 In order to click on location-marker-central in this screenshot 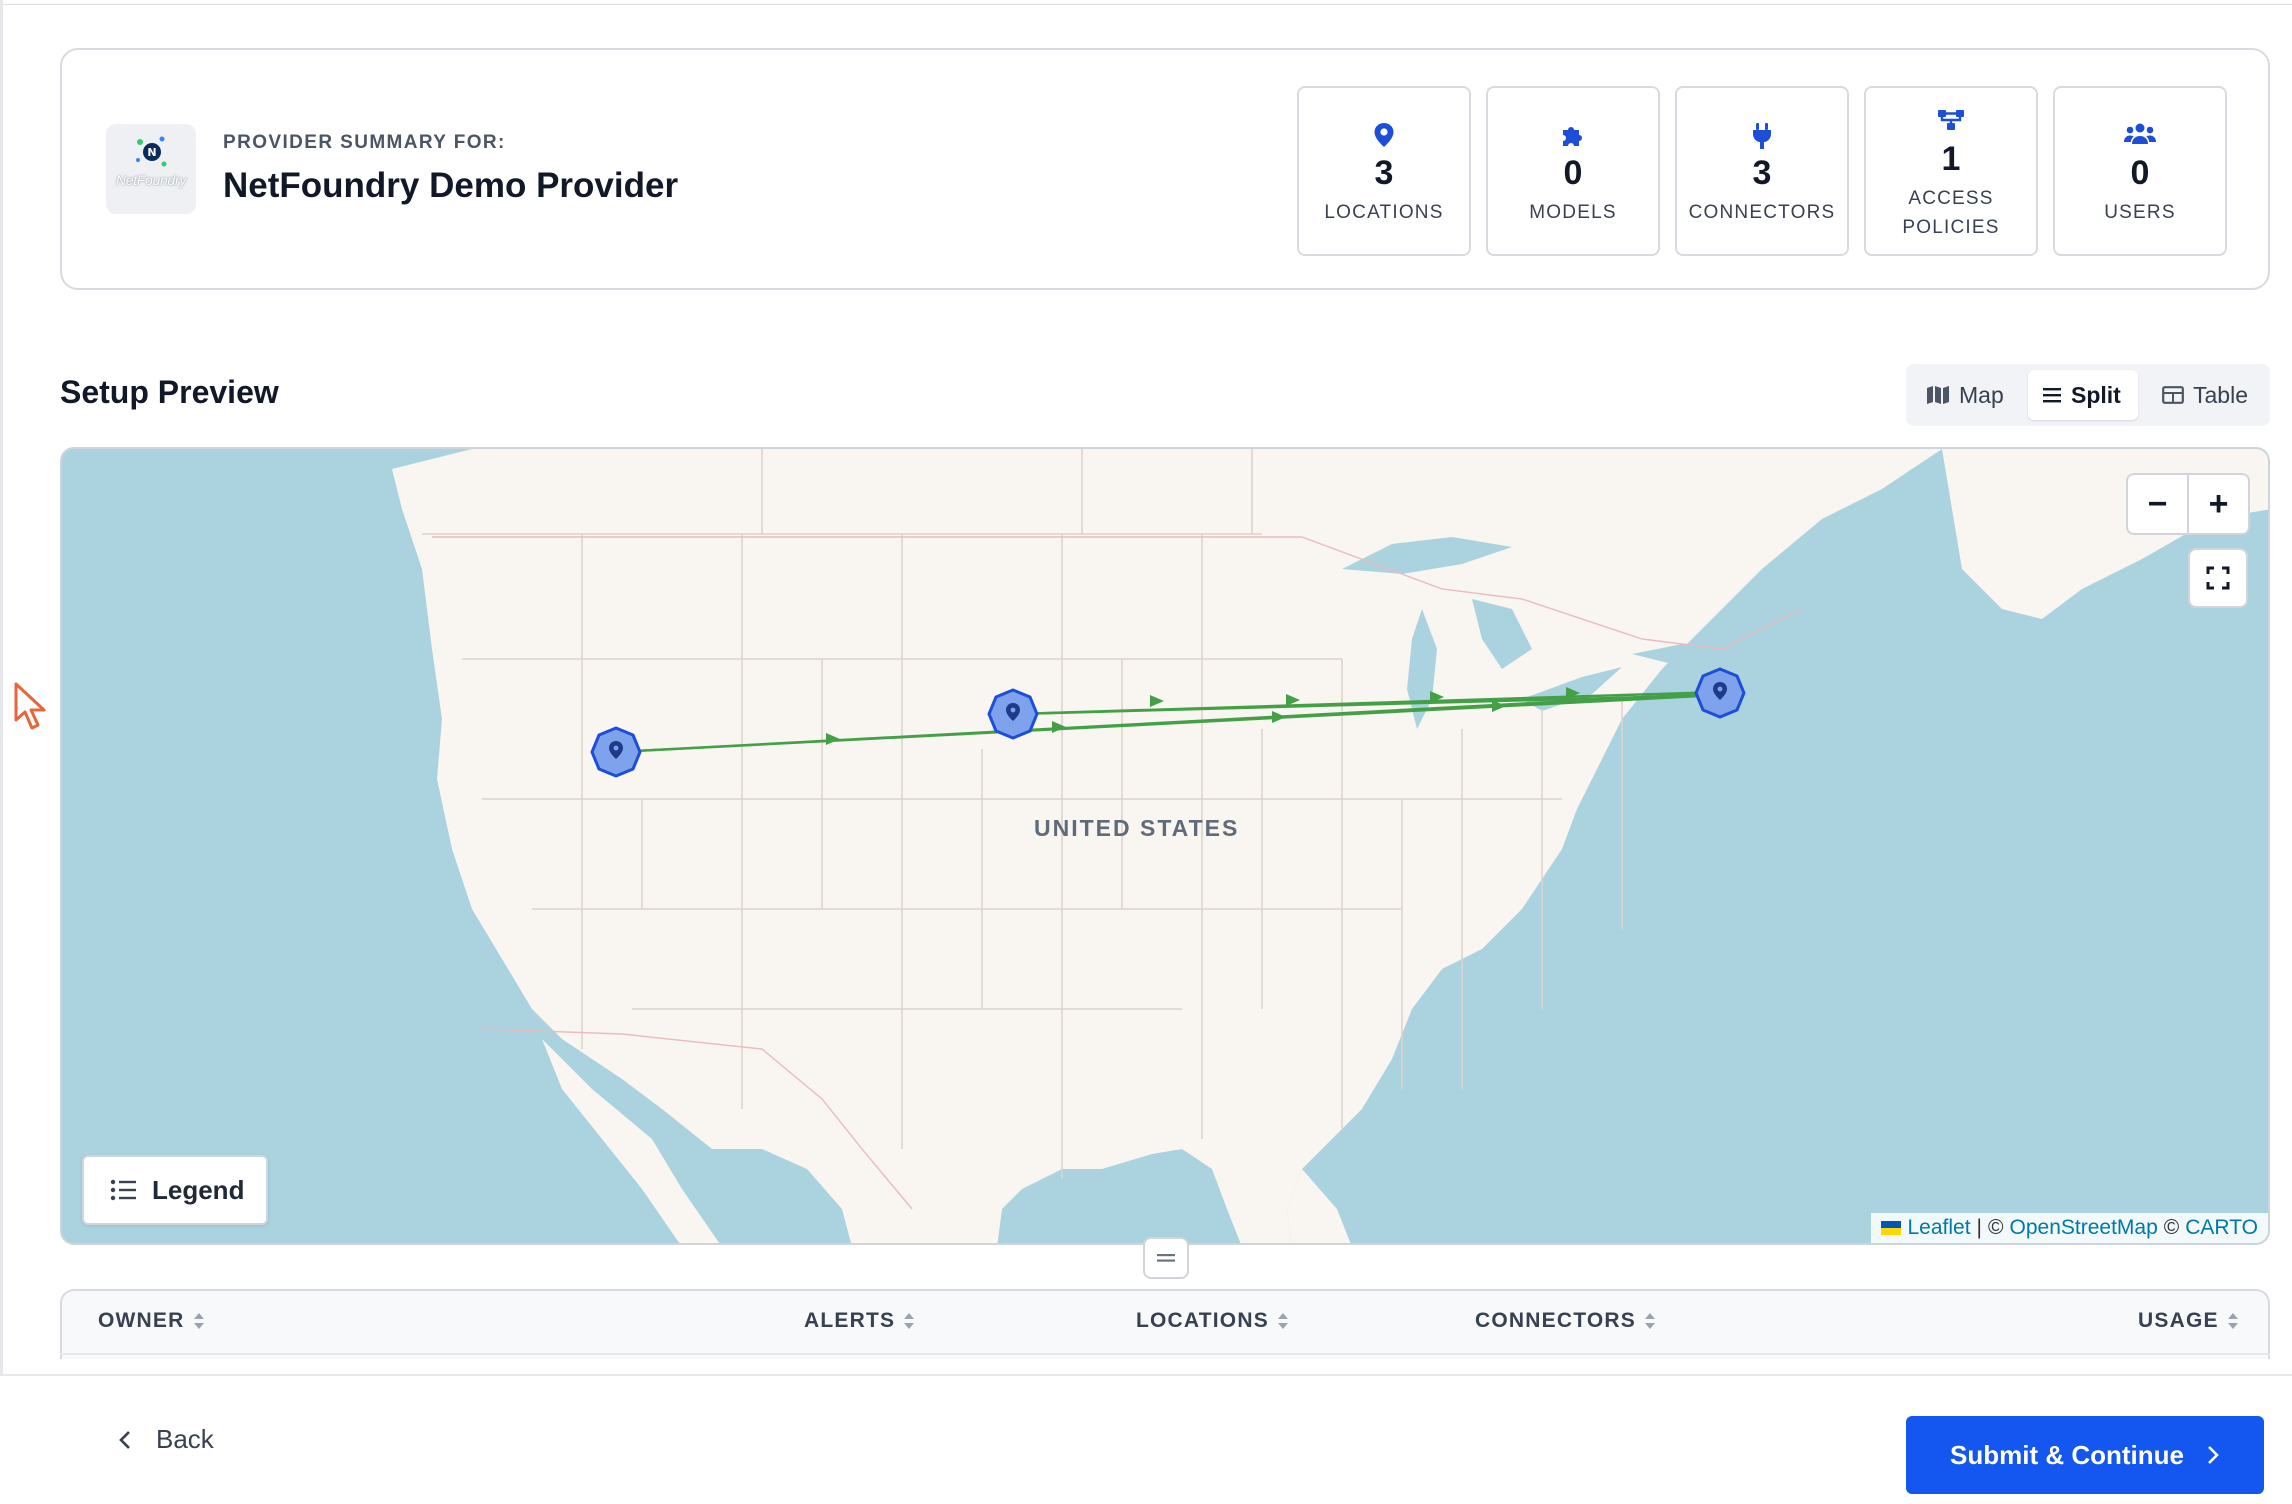, I will do `click(1013, 714)`.